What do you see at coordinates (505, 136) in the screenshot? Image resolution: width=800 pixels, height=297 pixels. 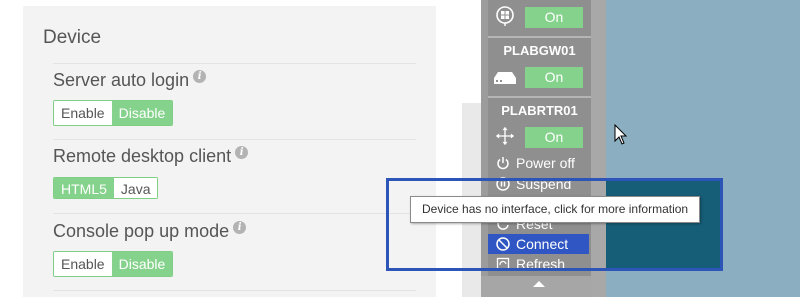 I see `router-icon` at bounding box center [505, 136].